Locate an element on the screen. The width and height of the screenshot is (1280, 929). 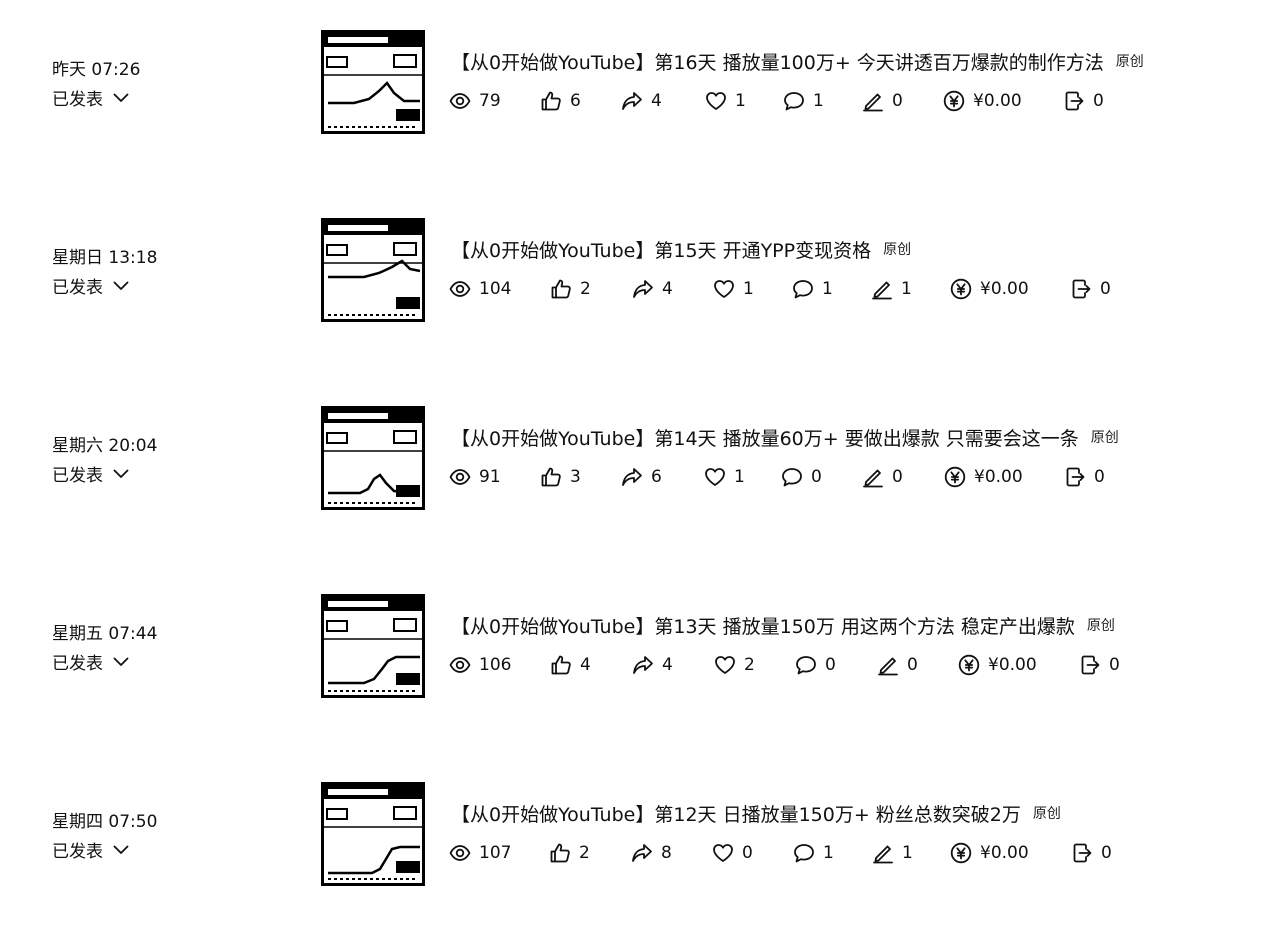
stat-views-value: 107 is located at coordinates (495, 853).